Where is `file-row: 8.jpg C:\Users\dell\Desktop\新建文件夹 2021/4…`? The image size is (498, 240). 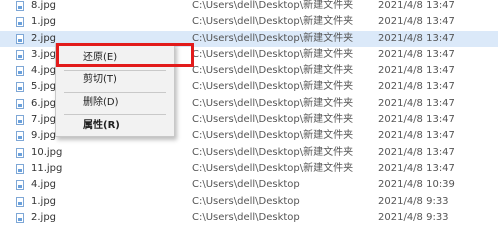 file-row: 8.jpg C:\Users\dell\Desktop\新建文件夹 2021/4… is located at coordinates (249, 7).